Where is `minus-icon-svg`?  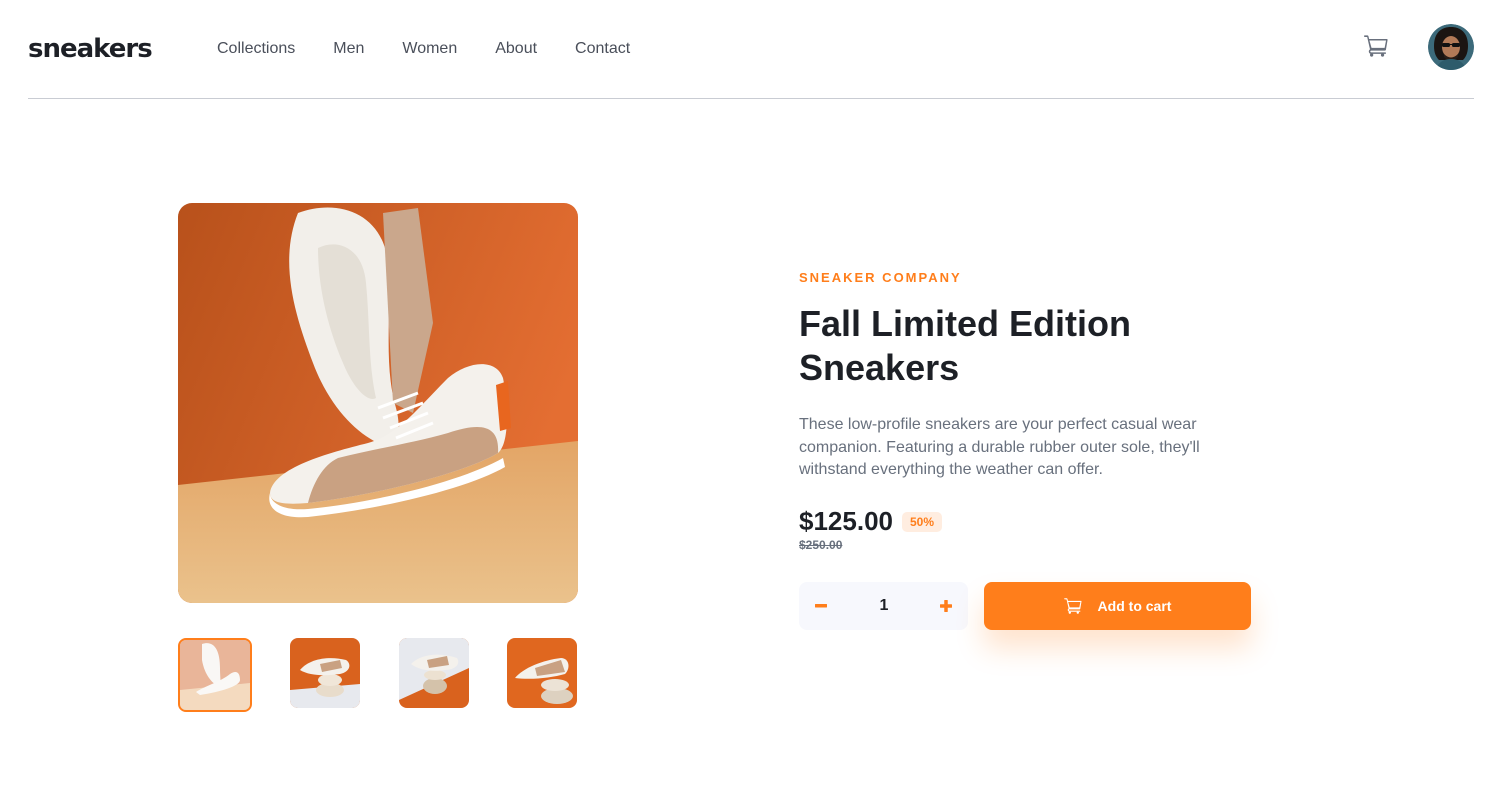 minus-icon-svg is located at coordinates (821, 606).